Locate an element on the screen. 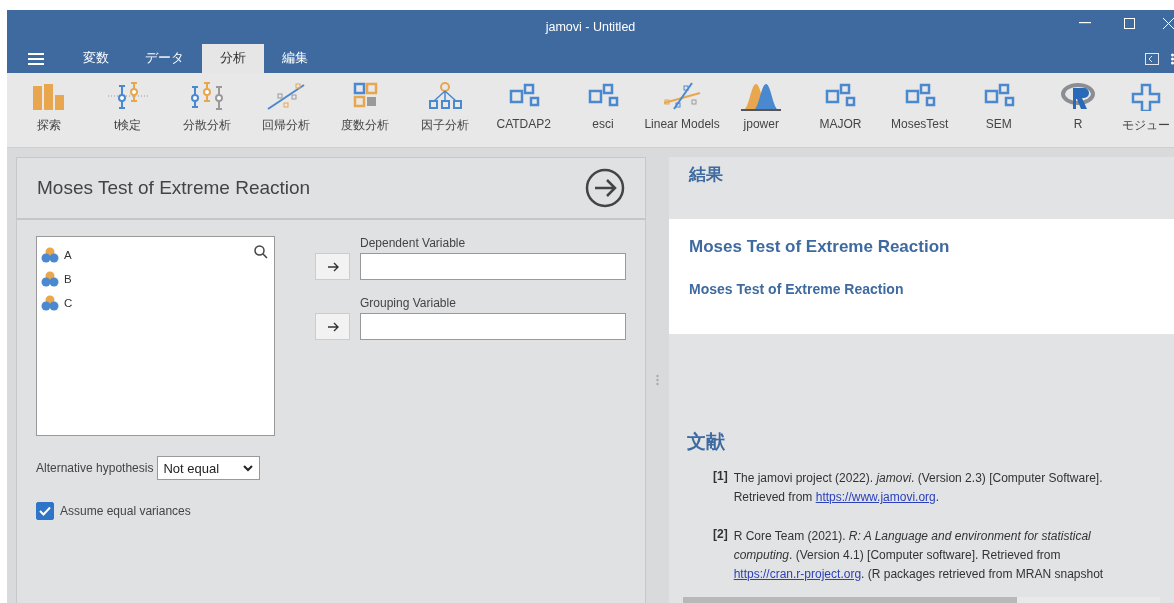 The height and width of the screenshot is (603, 1174). target-label: Grouping Variable is located at coordinates (408, 303).